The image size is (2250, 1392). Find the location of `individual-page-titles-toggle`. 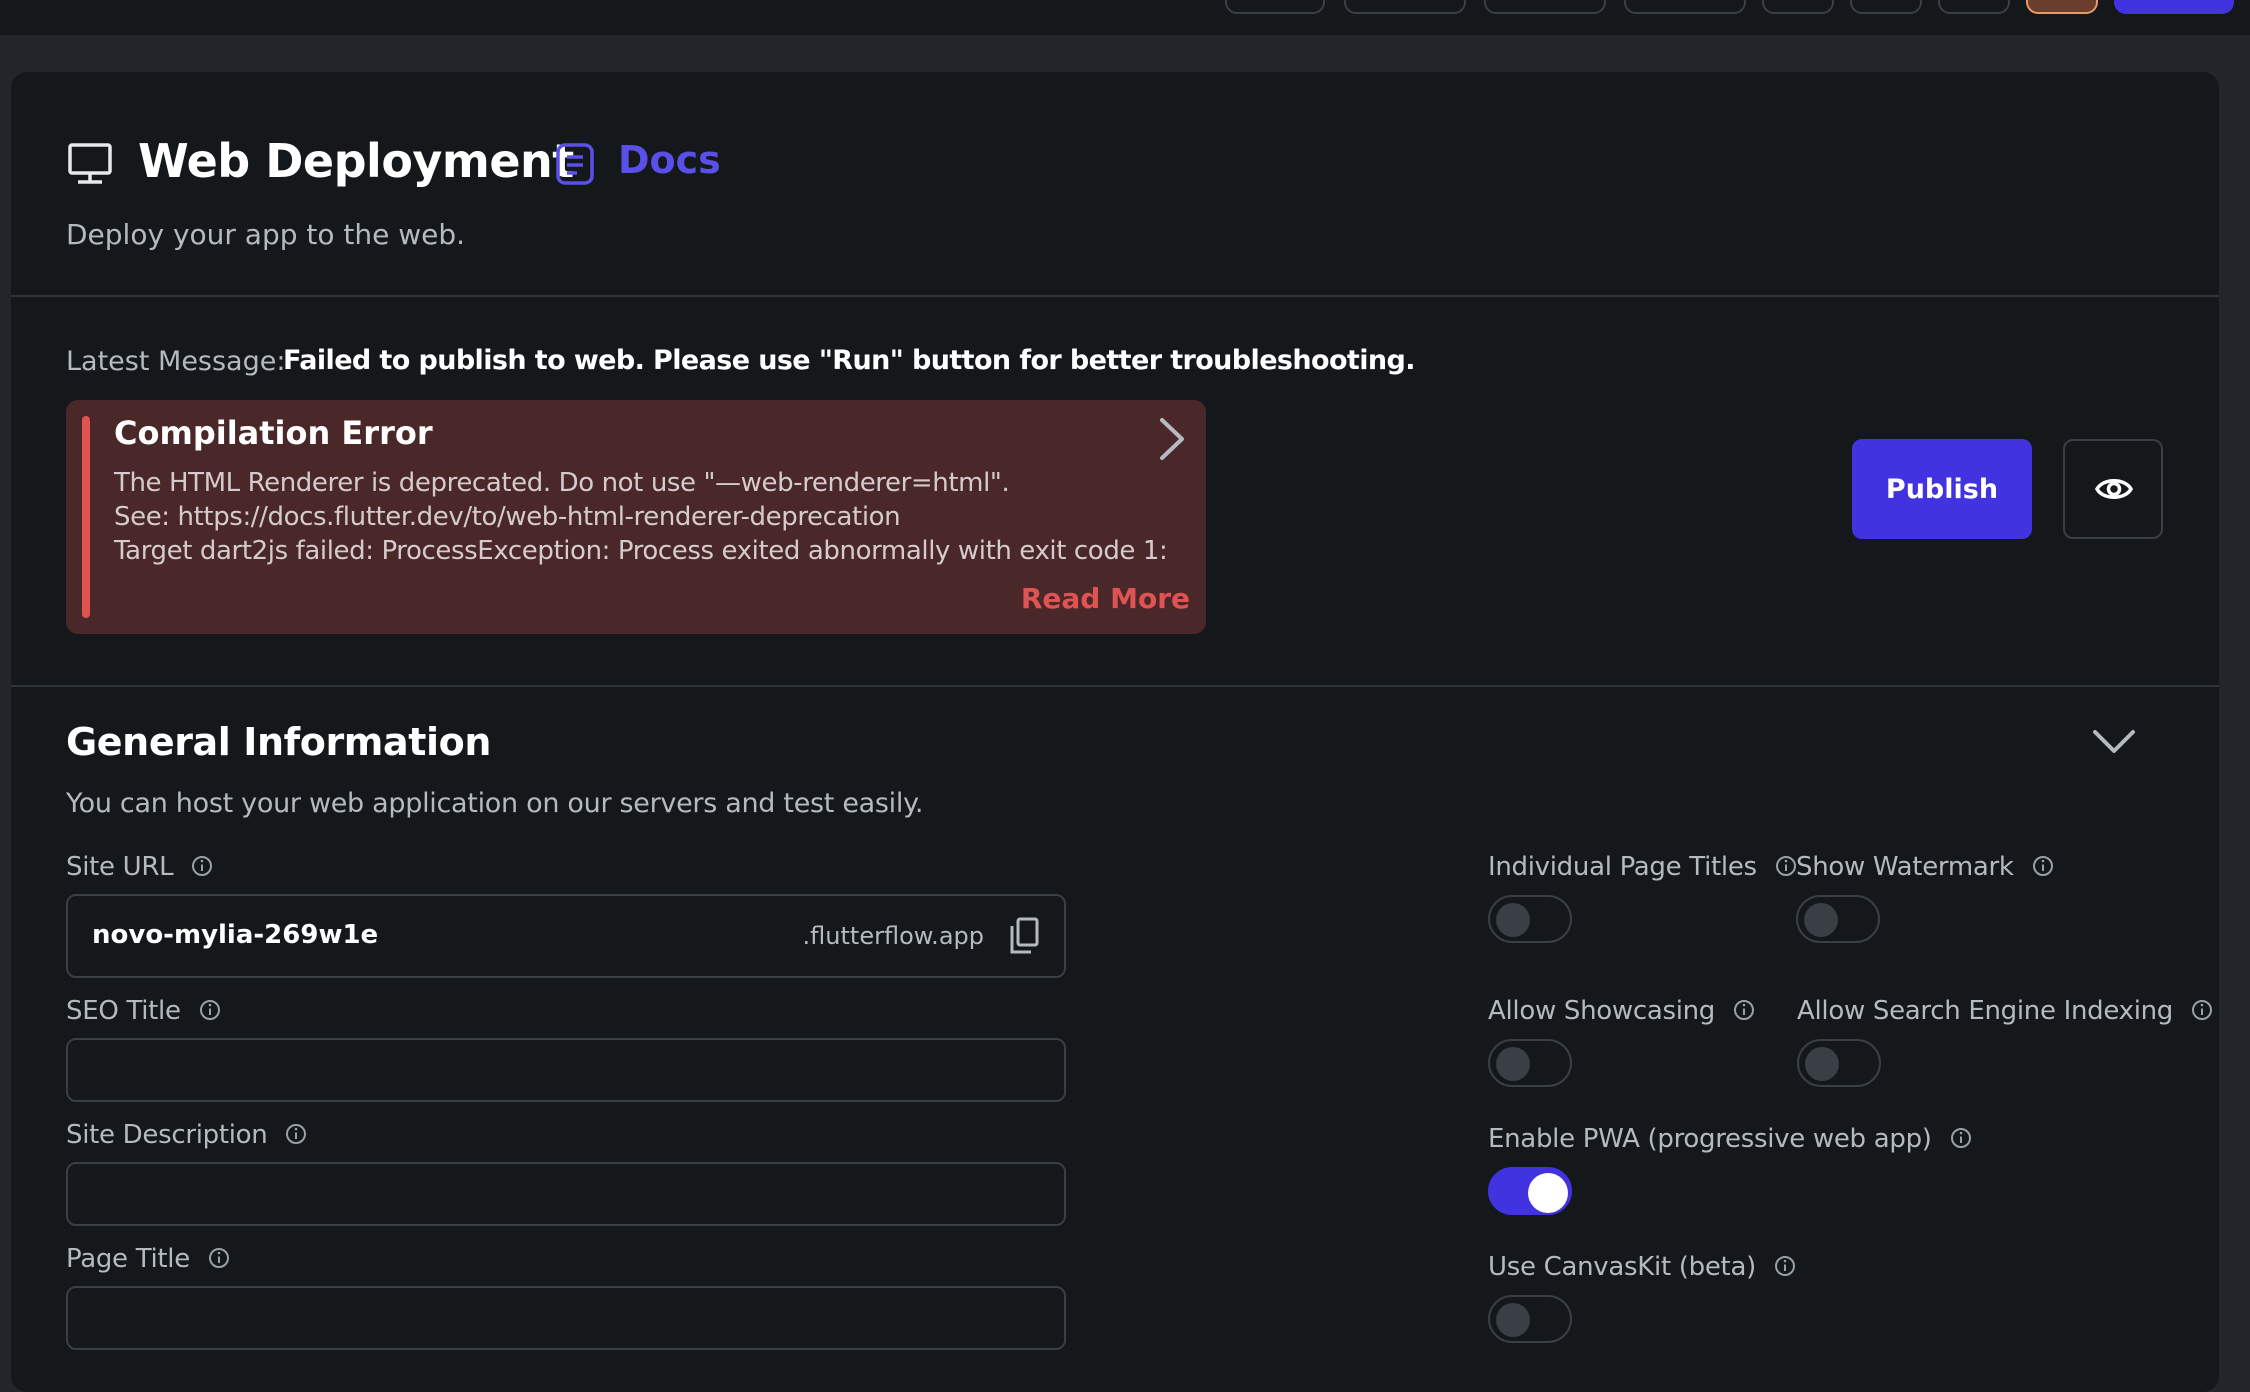

individual-page-titles-toggle is located at coordinates (1530, 919).